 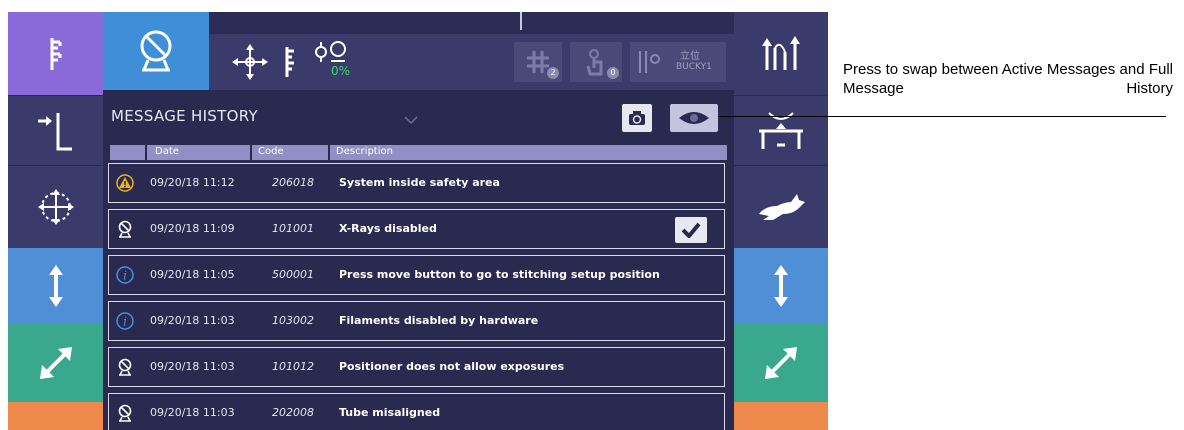 What do you see at coordinates (293, 228) in the screenshot?
I see `message-code: 101001` at bounding box center [293, 228].